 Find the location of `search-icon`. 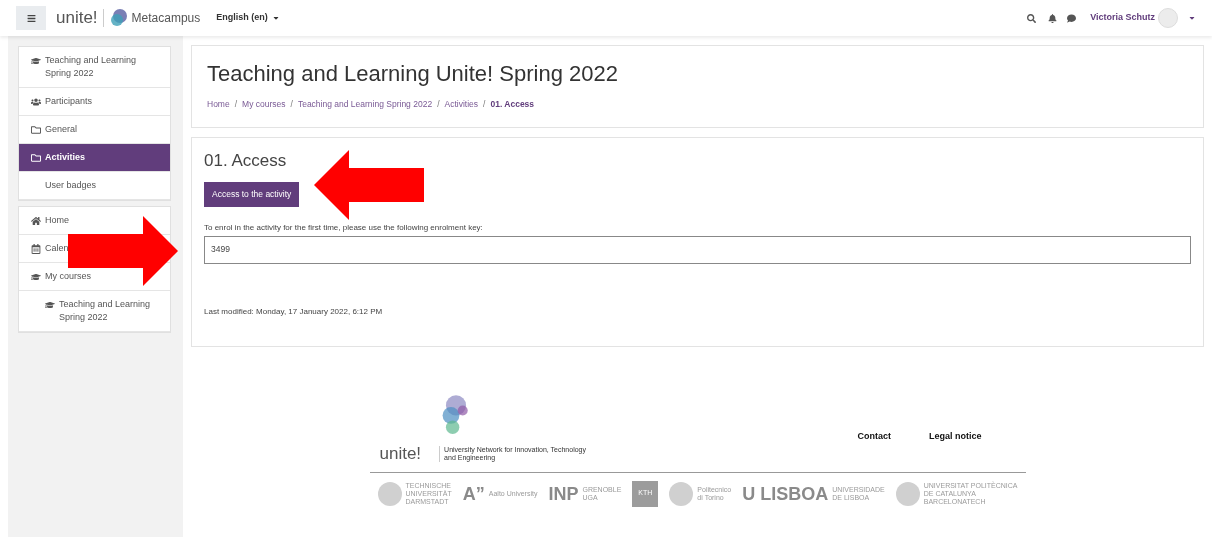

search-icon is located at coordinates (1032, 18).